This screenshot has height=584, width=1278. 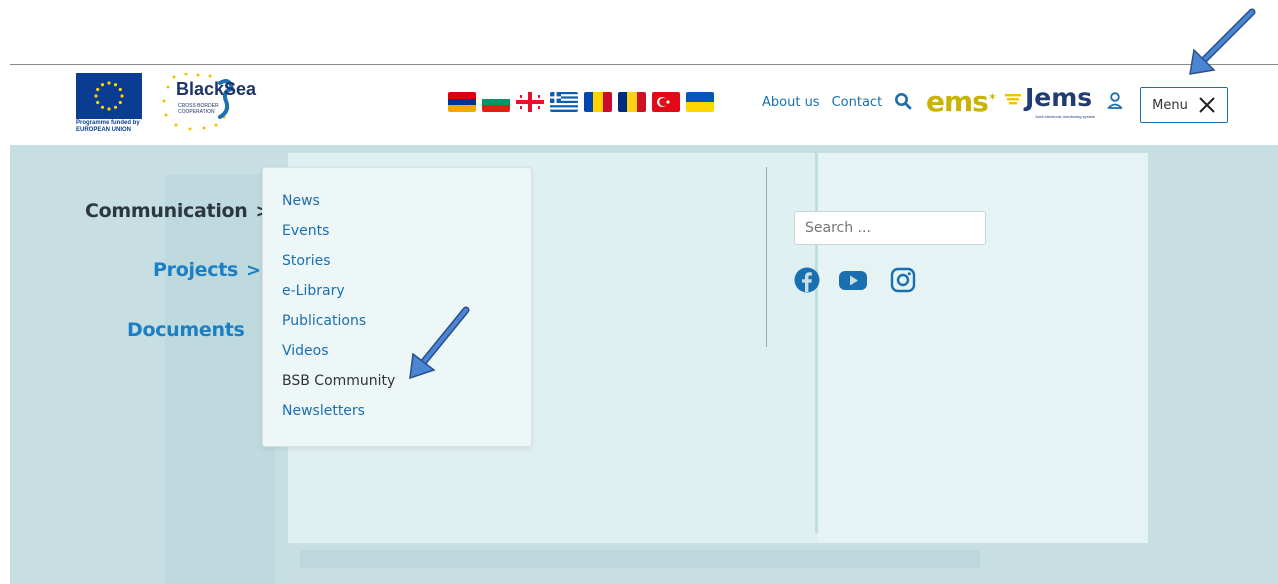 I want to click on blacksea-logo: BlackSea CROSS BORDER COOPERATION, so click(x=210, y=103).